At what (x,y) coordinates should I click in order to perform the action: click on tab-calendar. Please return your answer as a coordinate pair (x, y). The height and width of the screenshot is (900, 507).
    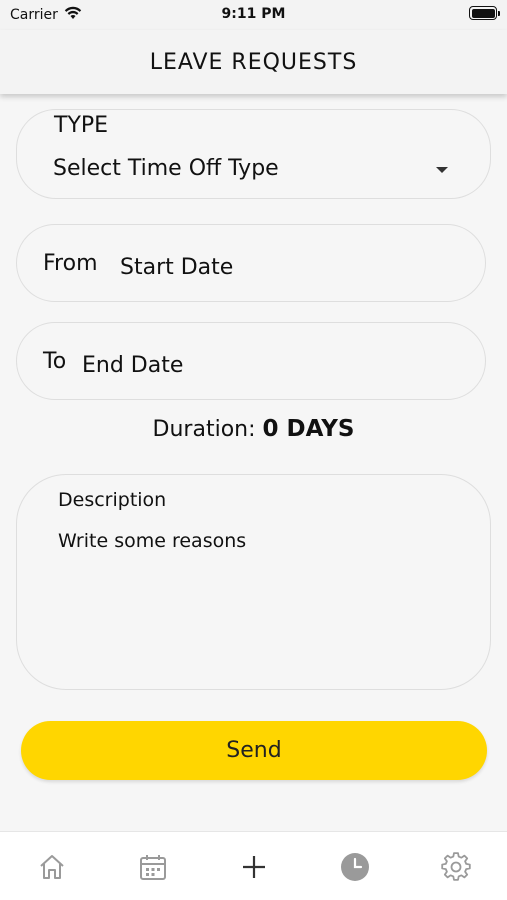
    Looking at the image, I should click on (153, 867).